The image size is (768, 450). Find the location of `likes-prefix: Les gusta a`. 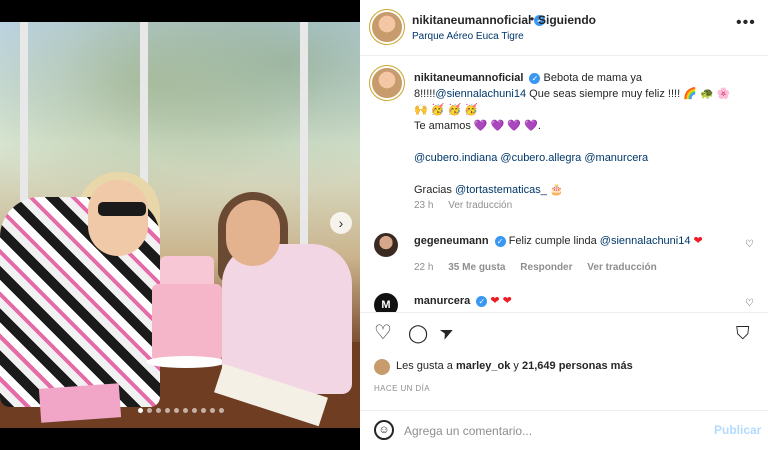

likes-prefix: Les gusta a is located at coordinates (426, 366).